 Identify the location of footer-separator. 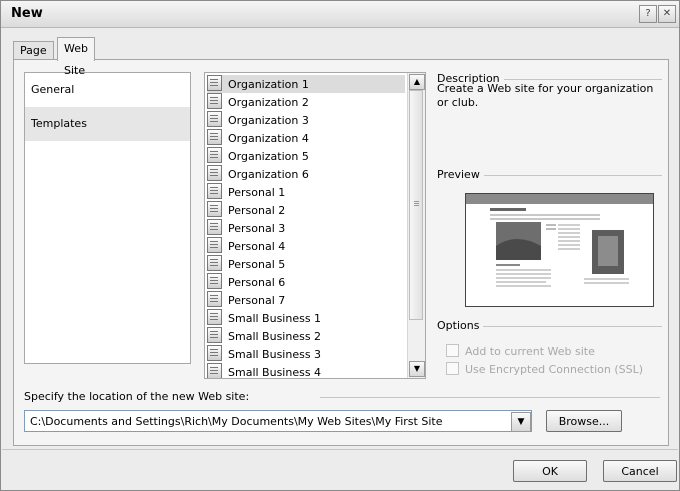
(340, 449).